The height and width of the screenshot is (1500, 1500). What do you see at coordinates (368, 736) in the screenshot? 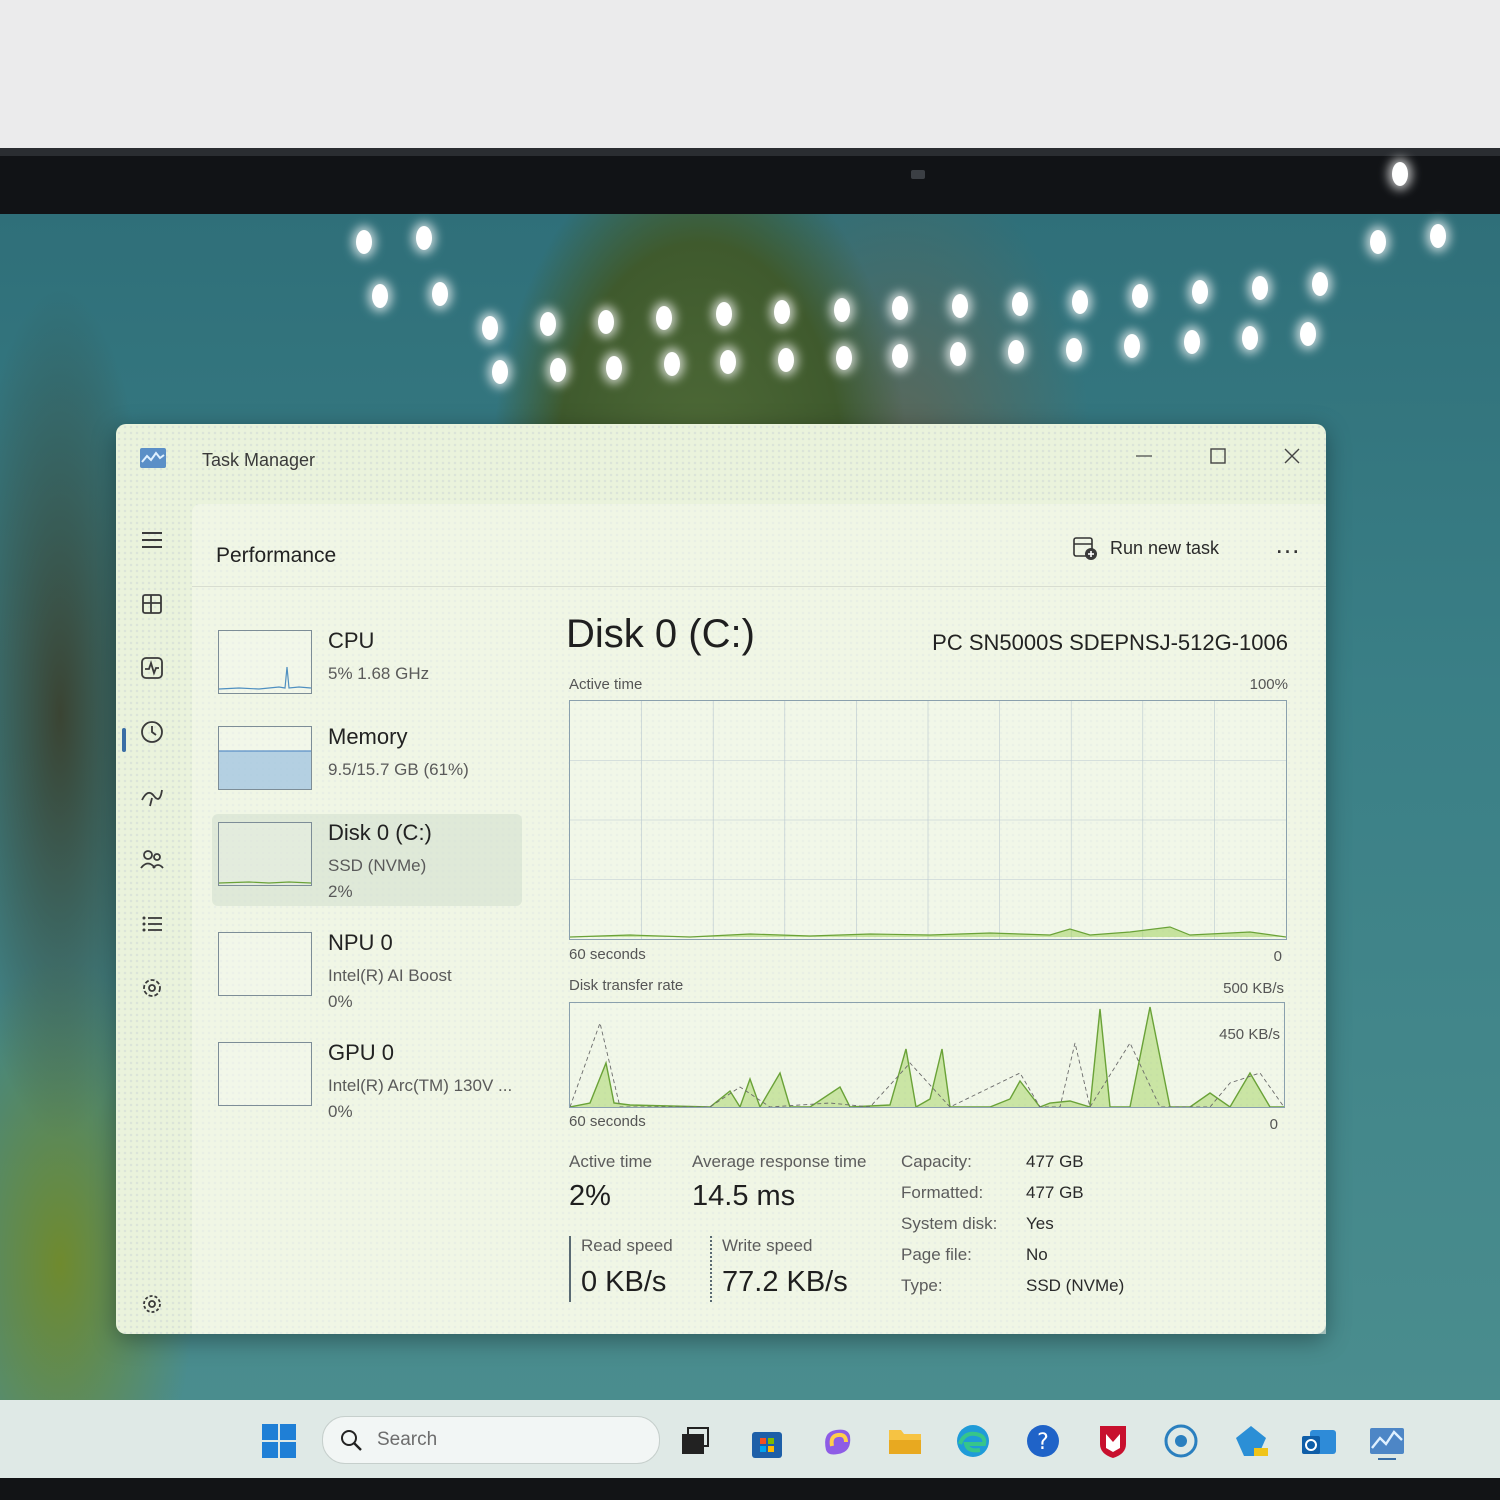
I see `resource-name: Memory` at bounding box center [368, 736].